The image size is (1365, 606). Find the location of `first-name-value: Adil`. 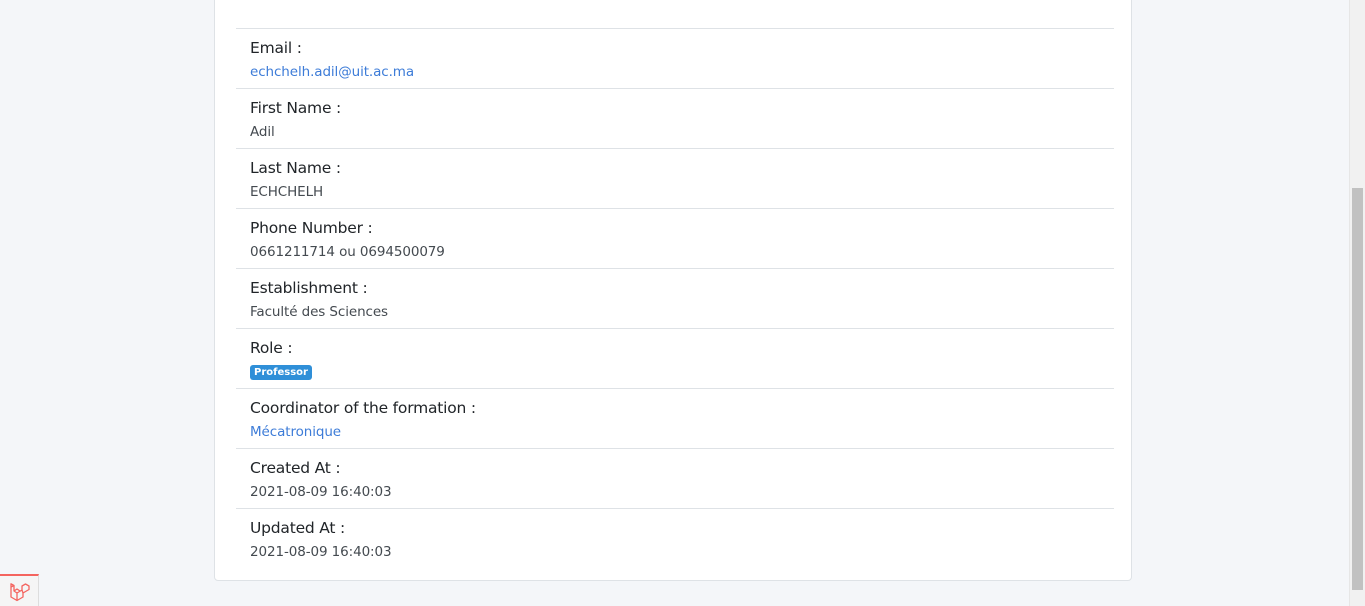

first-name-value: Adil is located at coordinates (262, 132).